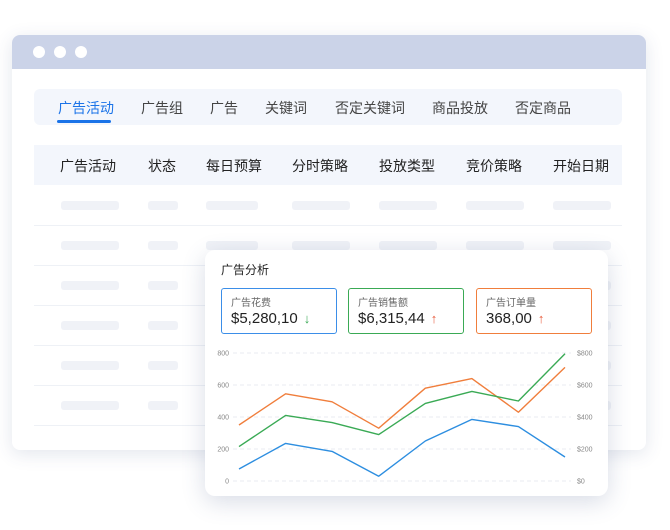  What do you see at coordinates (328, 107) in the screenshot?
I see `tab-bar: 广告活动 广告组 广告 关键词 否定关键词 商品投放 否定商品` at bounding box center [328, 107].